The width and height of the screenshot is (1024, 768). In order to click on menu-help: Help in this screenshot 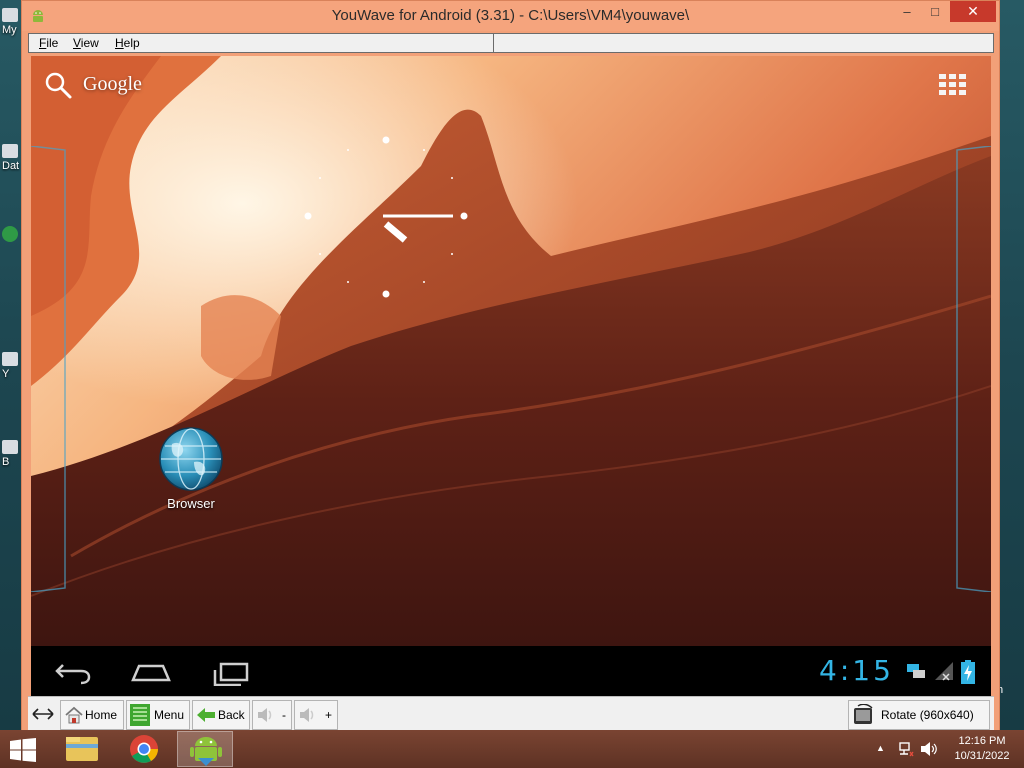, I will do `click(127, 43)`.